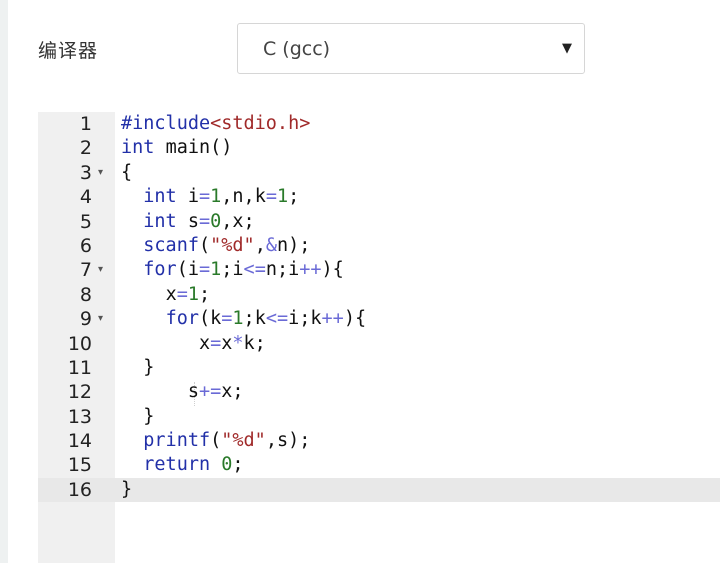 The image size is (720, 563). Describe the element at coordinates (379, 148) in the screenshot. I see `code-line: 2 int main()` at that location.